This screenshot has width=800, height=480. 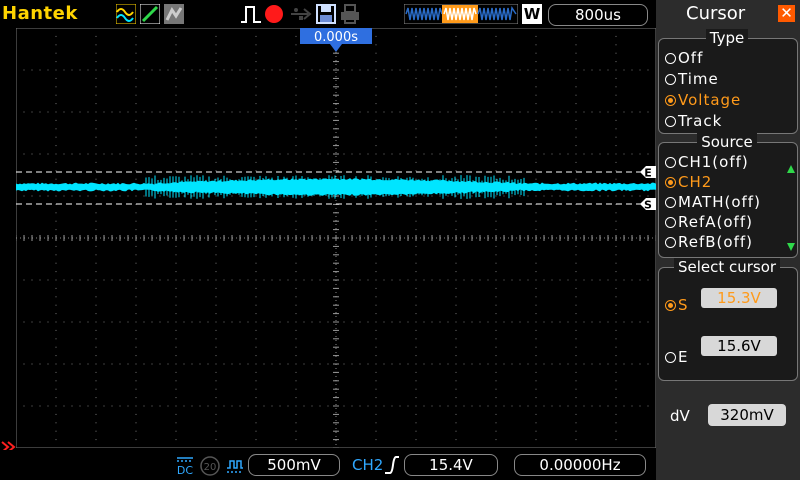 What do you see at coordinates (739, 298) in the screenshot?
I see `cursor-s-value: 15.3V` at bounding box center [739, 298].